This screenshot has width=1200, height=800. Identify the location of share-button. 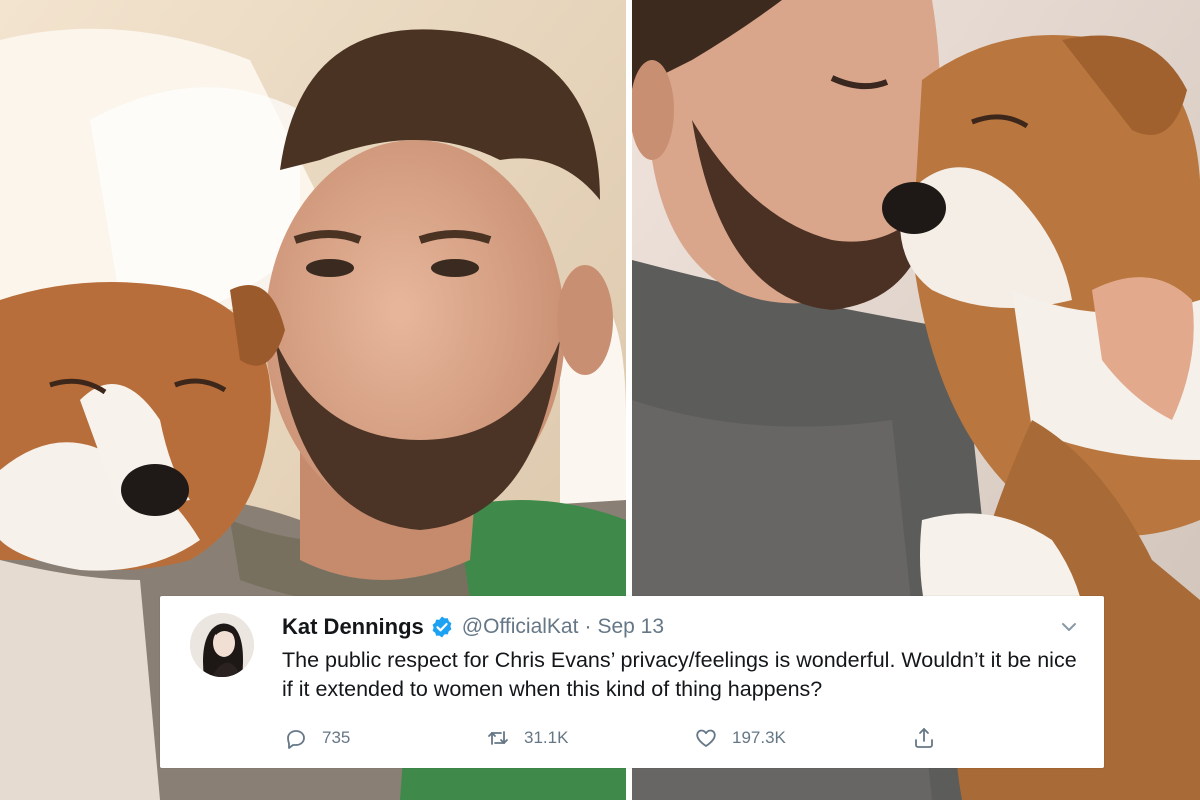
(924, 738).